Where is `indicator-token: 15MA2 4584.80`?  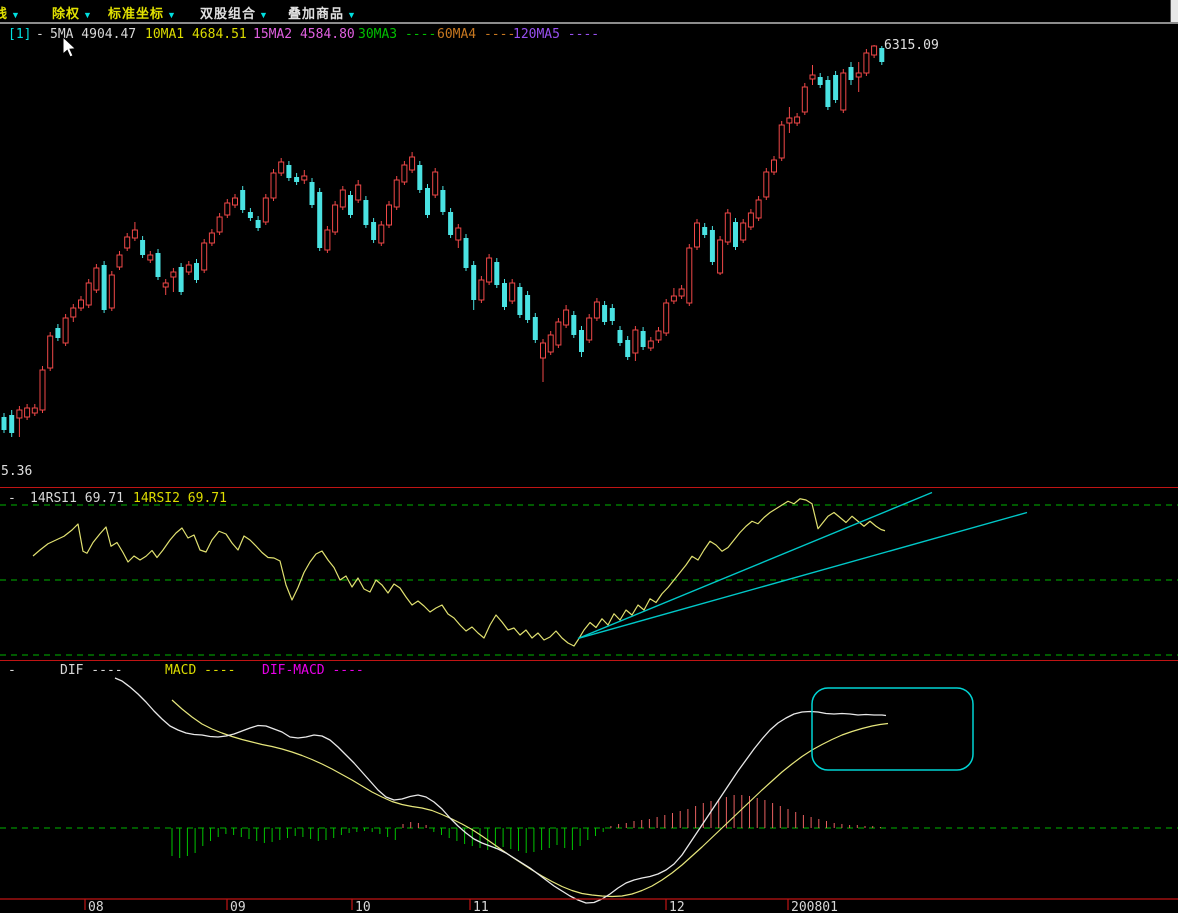 indicator-token: 15MA2 4584.80 is located at coordinates (304, 34).